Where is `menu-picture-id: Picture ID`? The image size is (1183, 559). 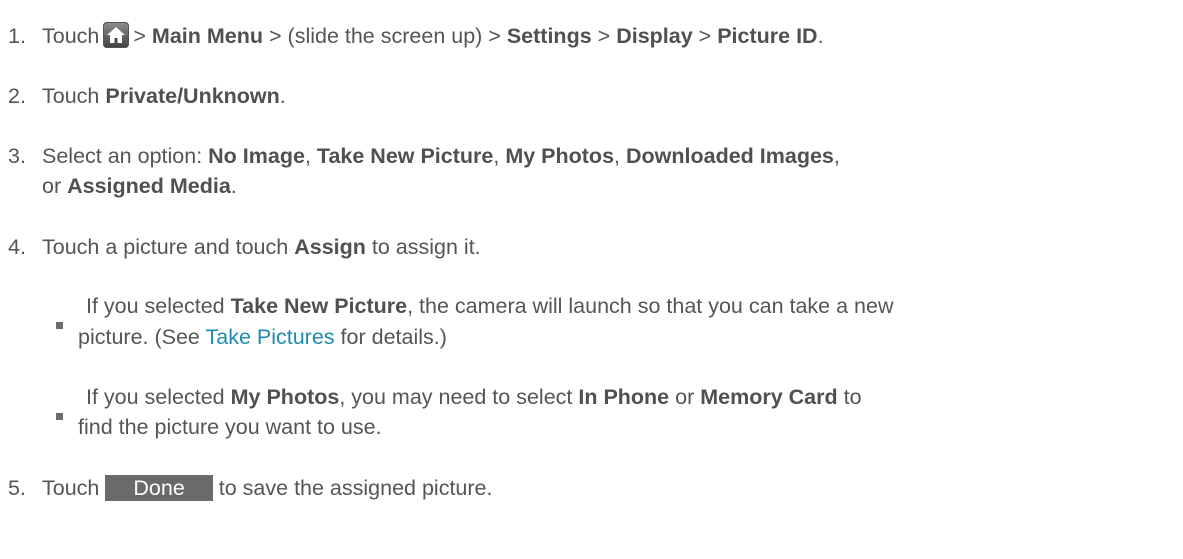 menu-picture-id: Picture ID is located at coordinates (767, 36).